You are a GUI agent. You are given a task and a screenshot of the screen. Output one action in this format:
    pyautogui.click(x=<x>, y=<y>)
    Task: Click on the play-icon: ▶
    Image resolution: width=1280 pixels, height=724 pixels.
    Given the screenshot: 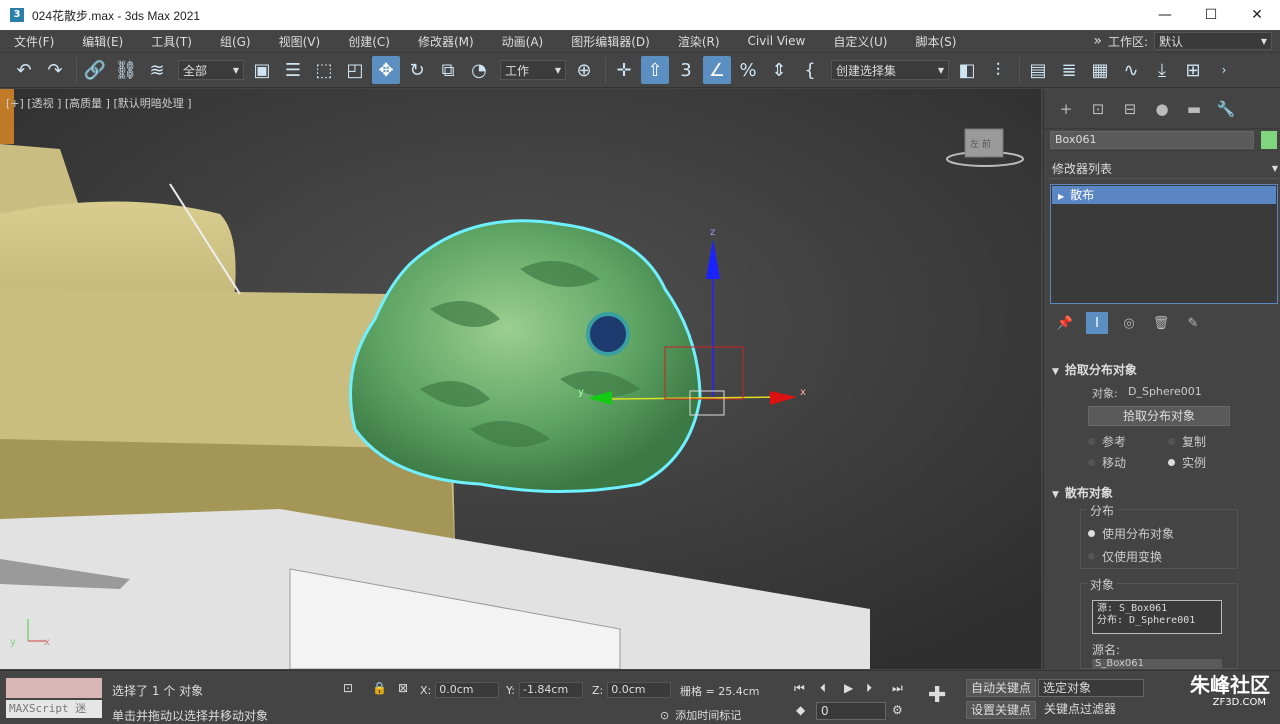 What is the action you would take?
    pyautogui.click(x=848, y=688)
    